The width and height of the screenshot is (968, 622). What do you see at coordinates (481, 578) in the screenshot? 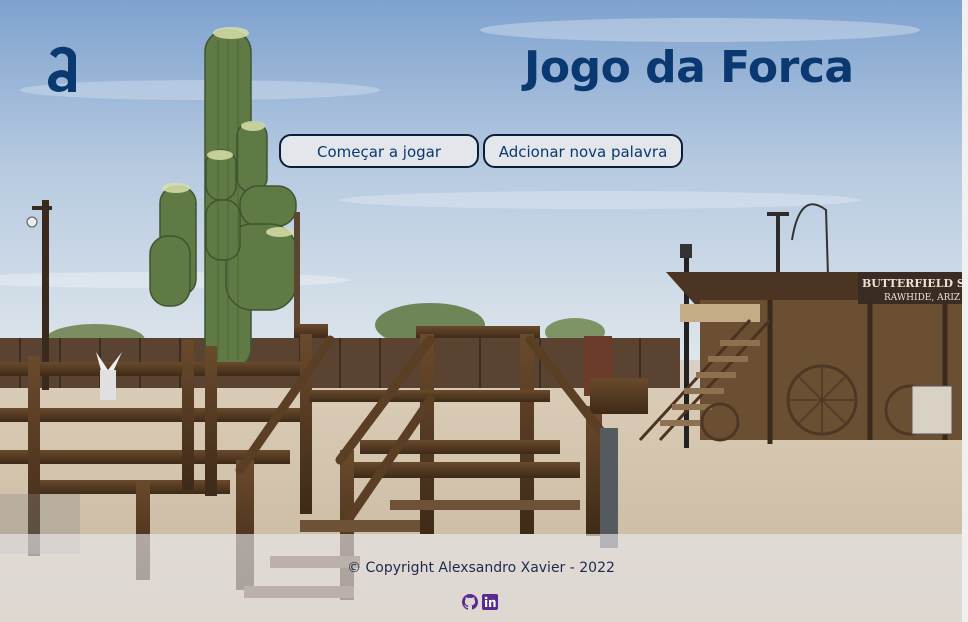
I see `footer: © Copyright Alexsandro Xavier - 2022` at bounding box center [481, 578].